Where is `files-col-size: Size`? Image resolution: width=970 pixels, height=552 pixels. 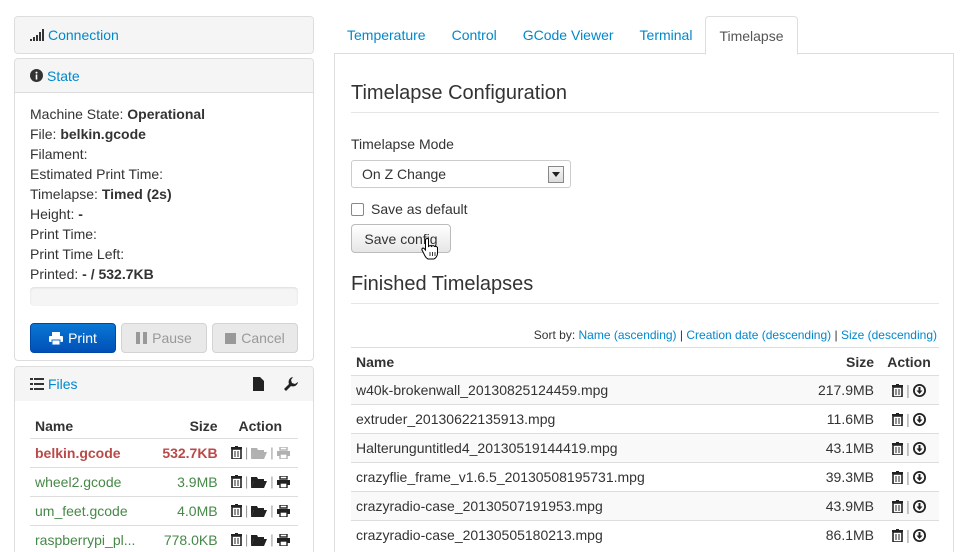
files-col-size: Size is located at coordinates (187, 426).